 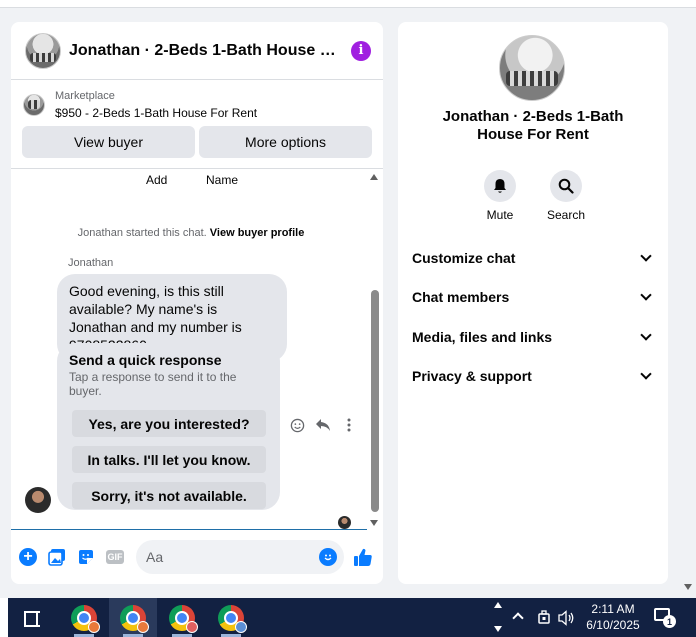 What do you see at coordinates (461, 297) in the screenshot?
I see `section-label: Chat members` at bounding box center [461, 297].